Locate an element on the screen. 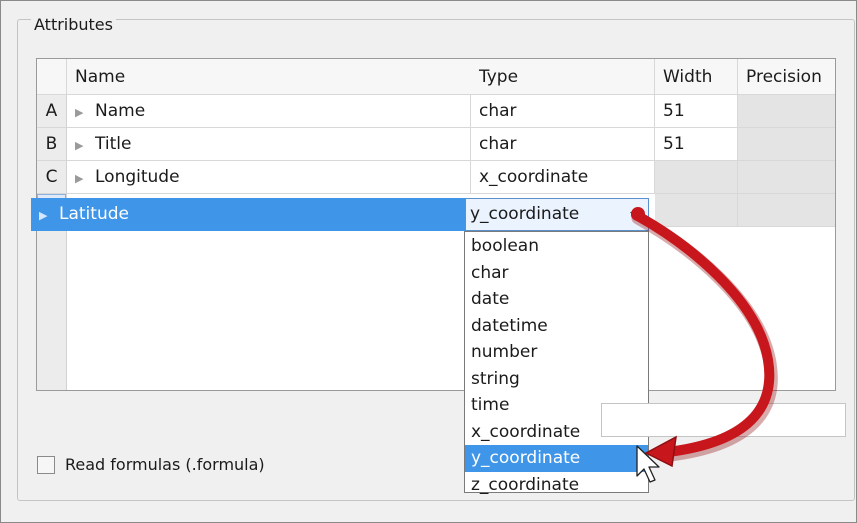  curved-arrow-icon is located at coordinates (704, 337).